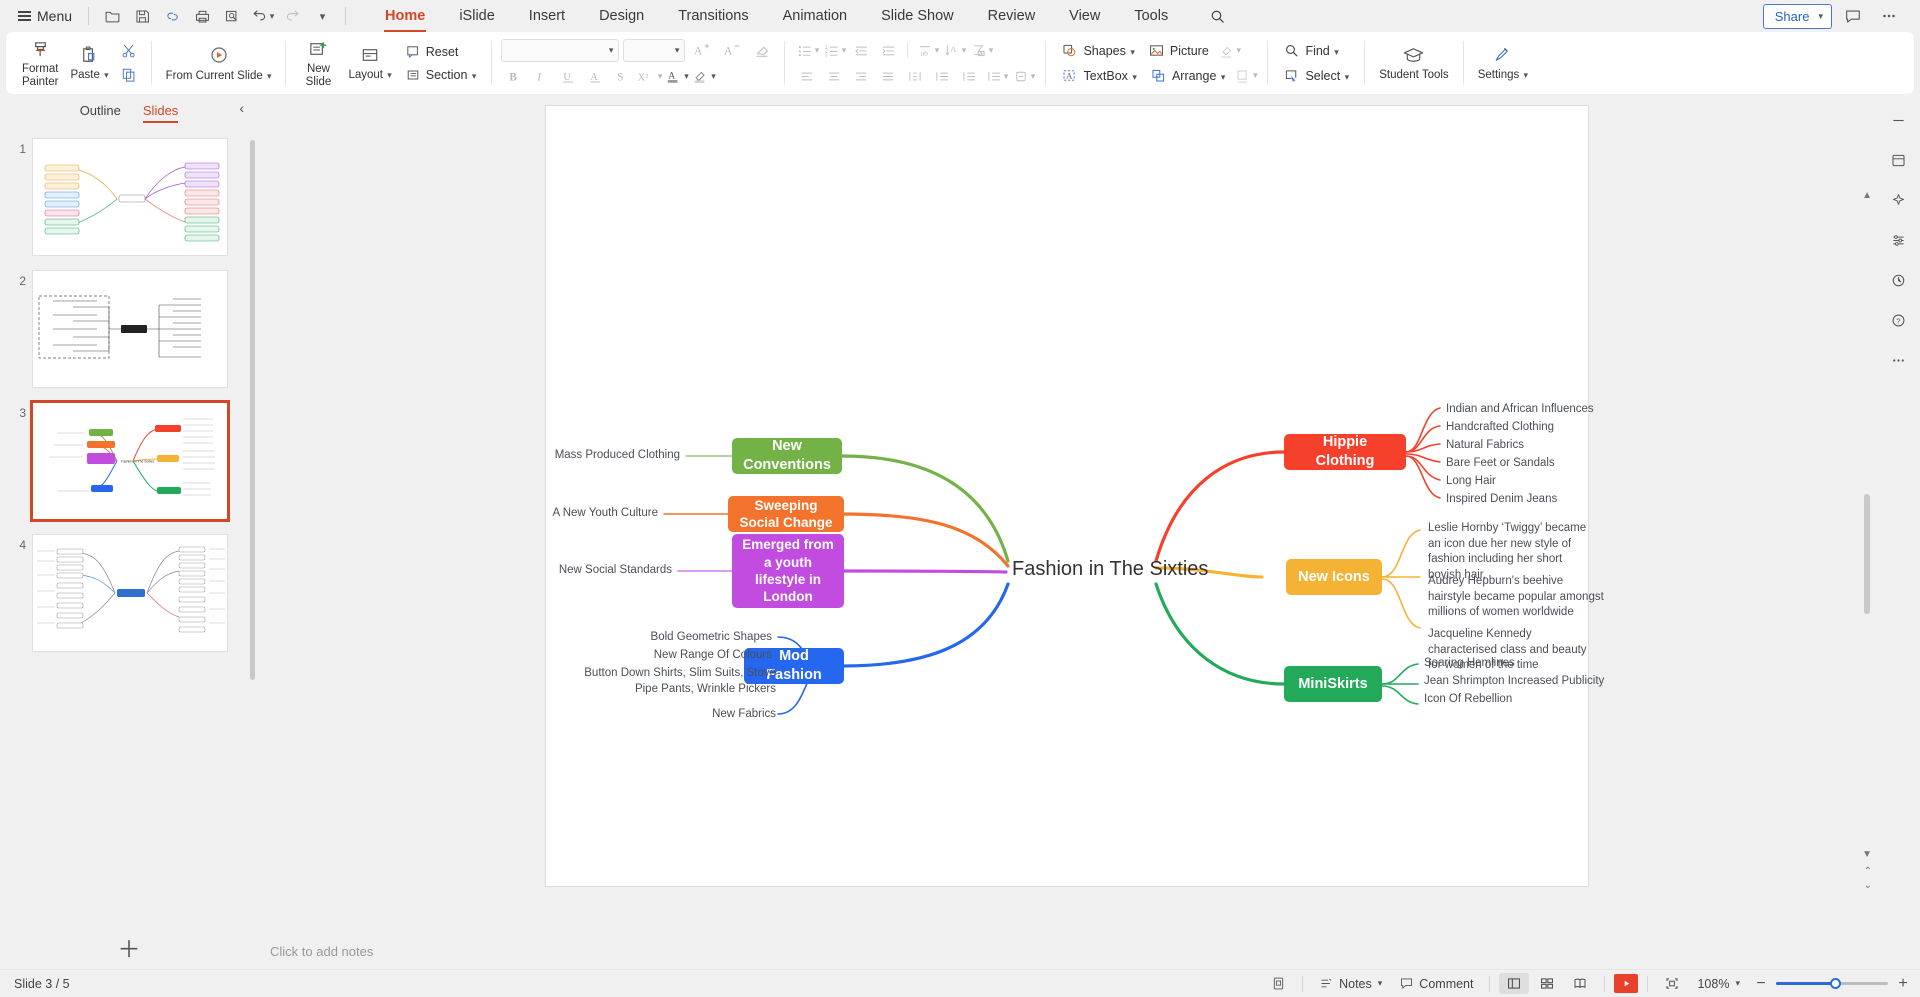  I want to click on folder-open-icon, so click(112, 16).